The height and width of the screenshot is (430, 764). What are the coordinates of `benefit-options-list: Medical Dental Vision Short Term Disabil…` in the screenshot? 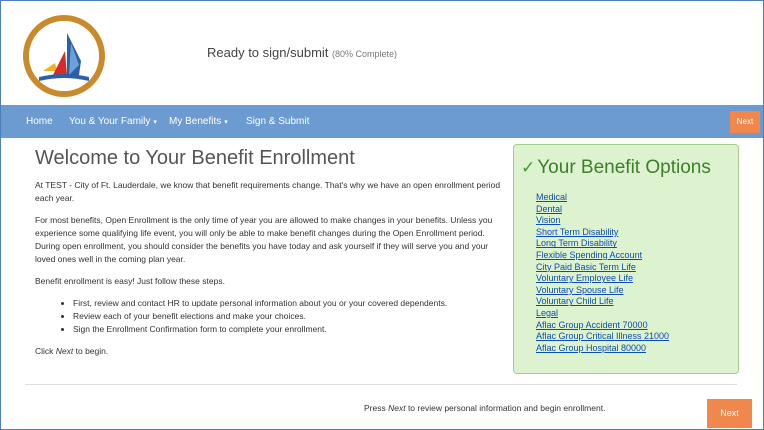 It's located at (602, 273).